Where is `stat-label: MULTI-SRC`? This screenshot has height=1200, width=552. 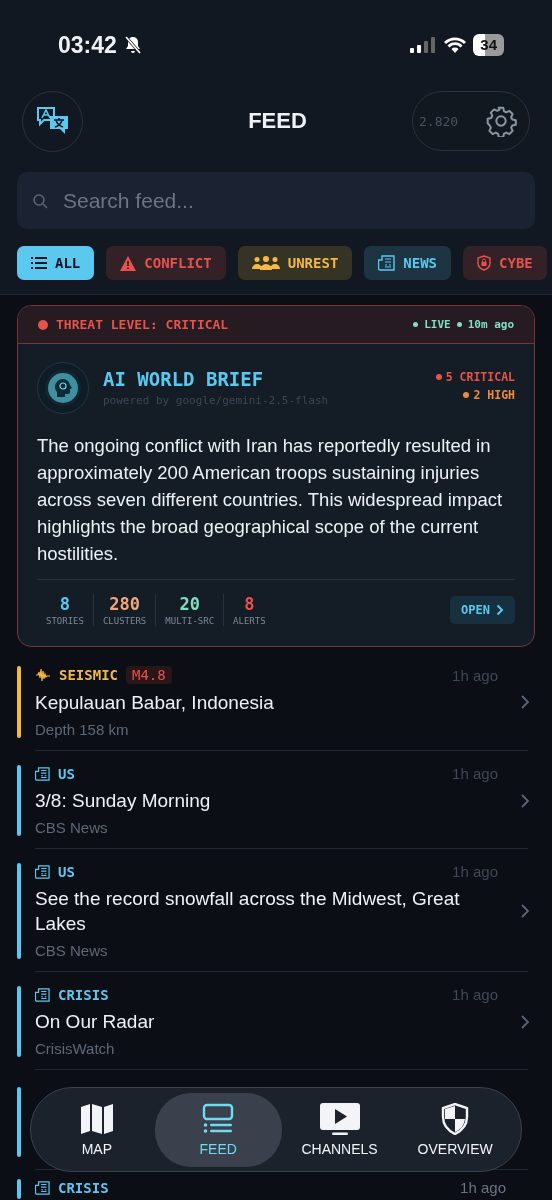 stat-label: MULTI-SRC is located at coordinates (190, 621).